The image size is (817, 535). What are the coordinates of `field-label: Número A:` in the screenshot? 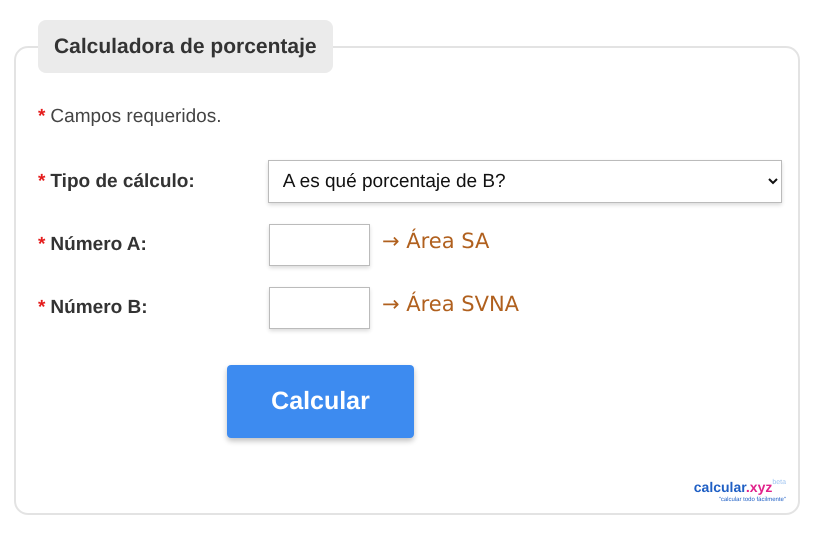 It's located at (98, 245).